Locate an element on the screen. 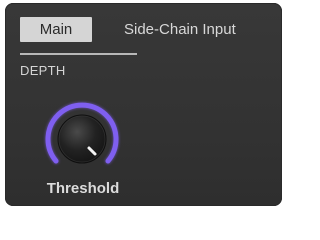 The height and width of the screenshot is (240, 320). knob-icon is located at coordinates (82, 133).